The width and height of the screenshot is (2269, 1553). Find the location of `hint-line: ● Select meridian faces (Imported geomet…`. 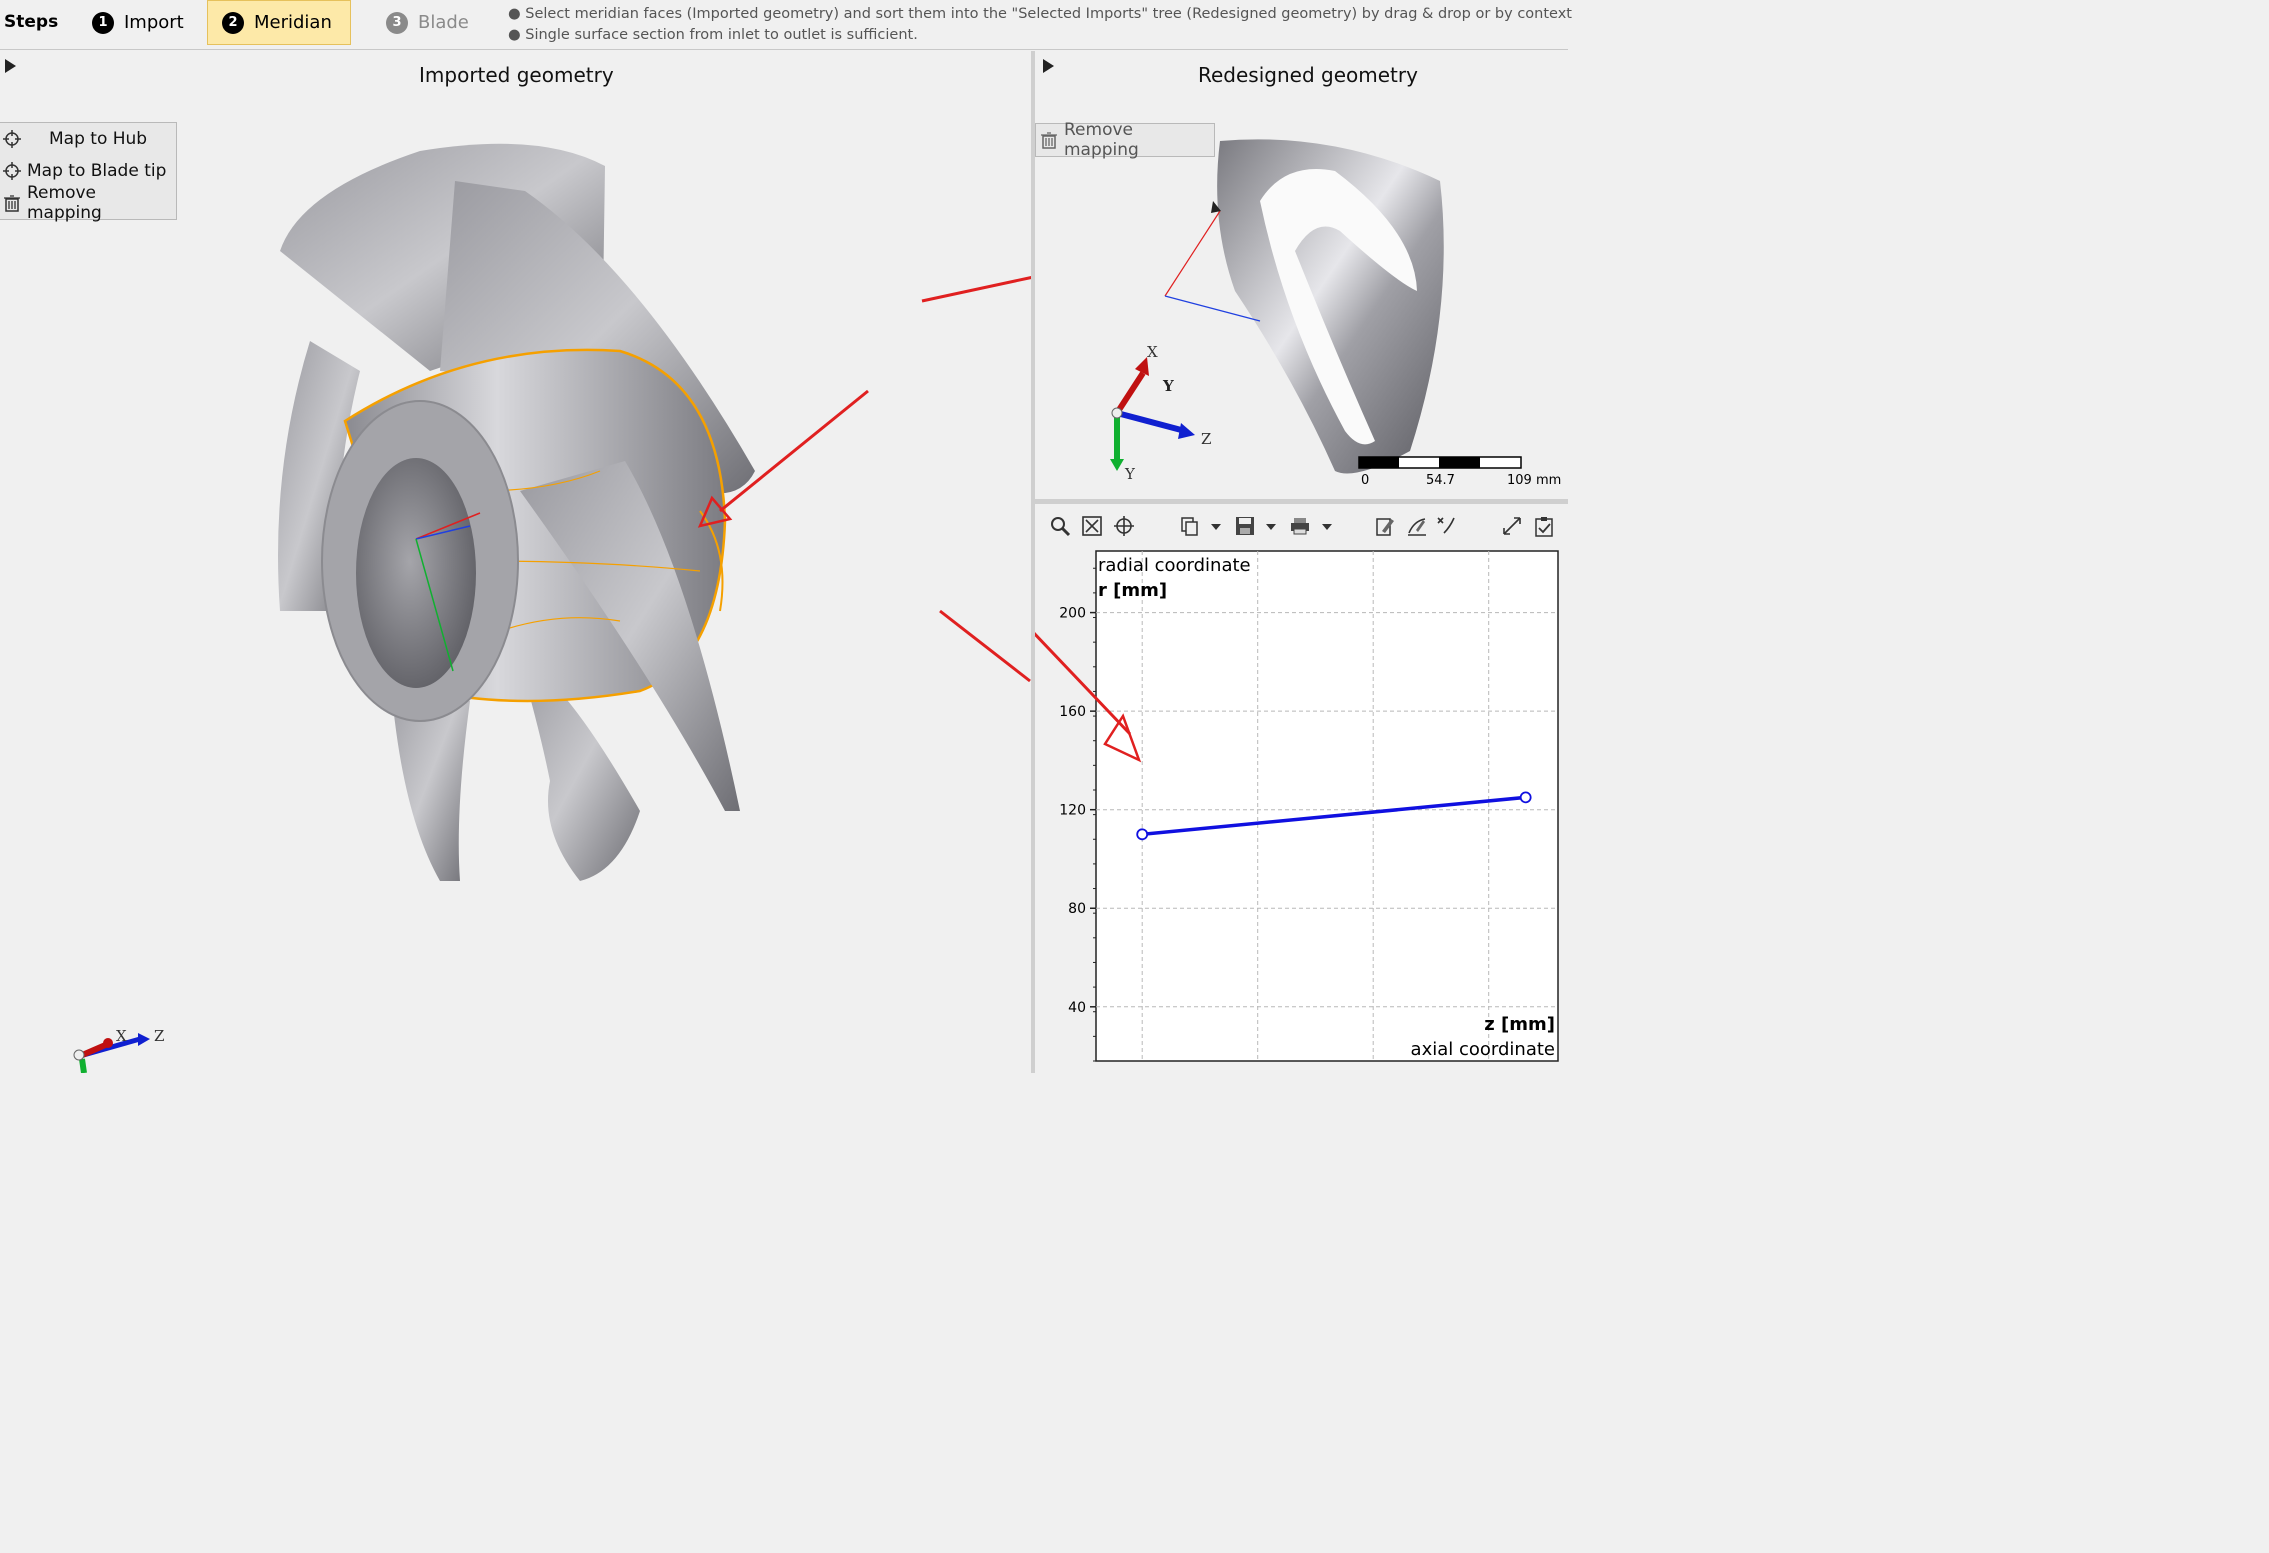

hint-line: ● Select meridian faces (Imported geomet… is located at coordinates (1040, 14).